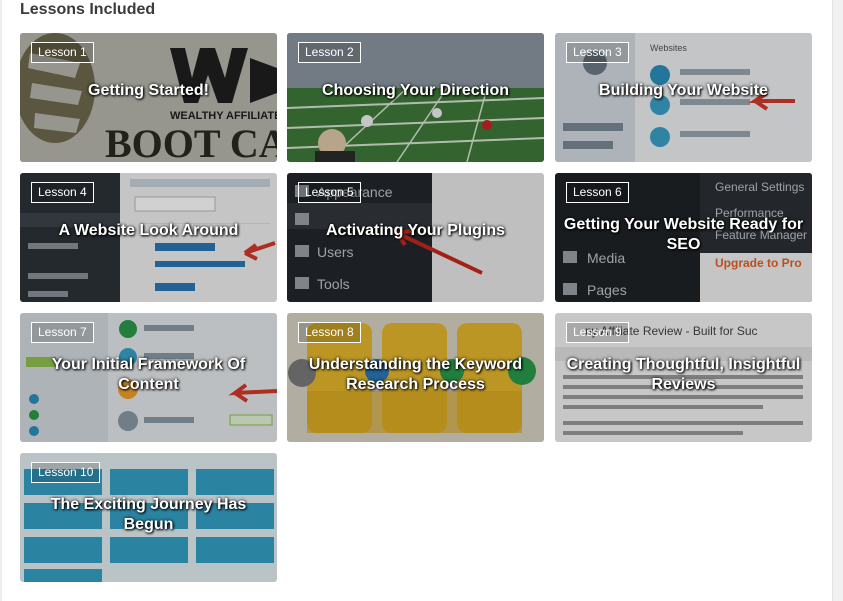 The image size is (843, 601). Describe the element at coordinates (66, 472) in the screenshot. I see `lesson-badge: Lesson 10` at that location.